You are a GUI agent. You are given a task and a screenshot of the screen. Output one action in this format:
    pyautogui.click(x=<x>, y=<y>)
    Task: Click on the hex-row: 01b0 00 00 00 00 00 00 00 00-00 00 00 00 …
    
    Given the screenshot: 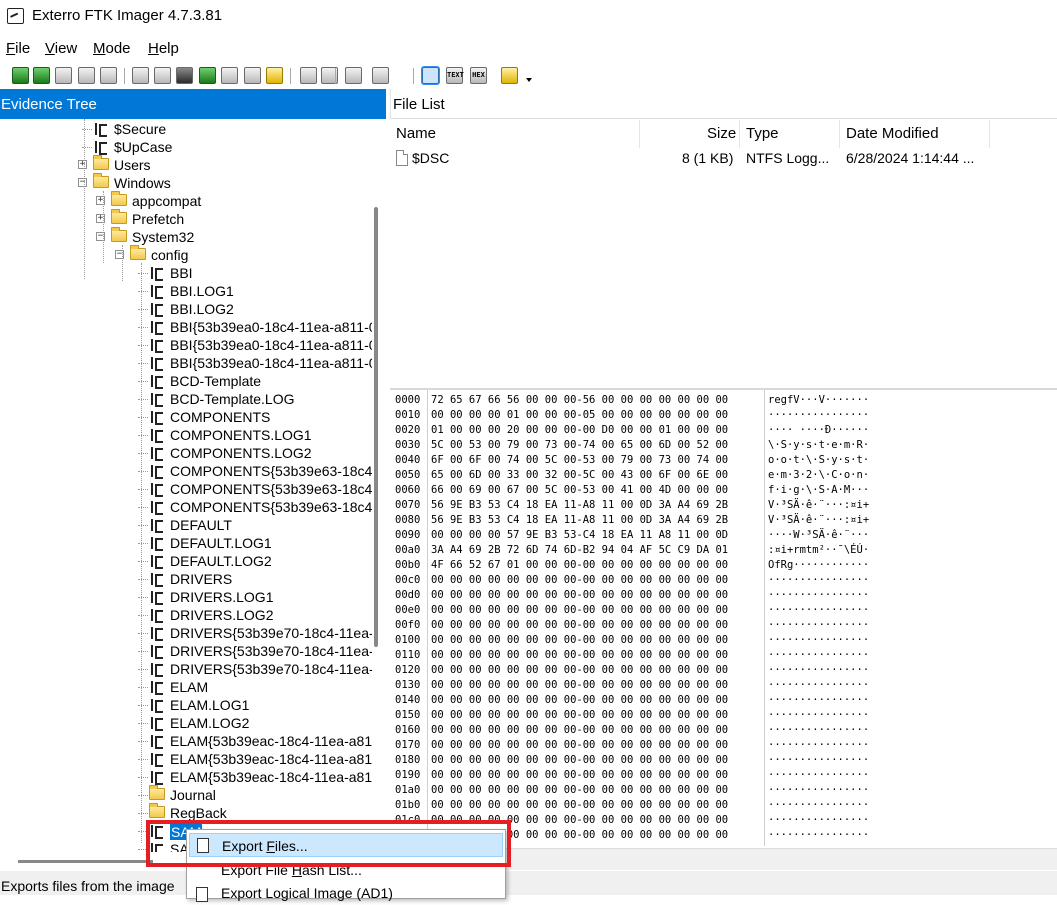 What is the action you would take?
    pyautogui.click(x=723, y=805)
    